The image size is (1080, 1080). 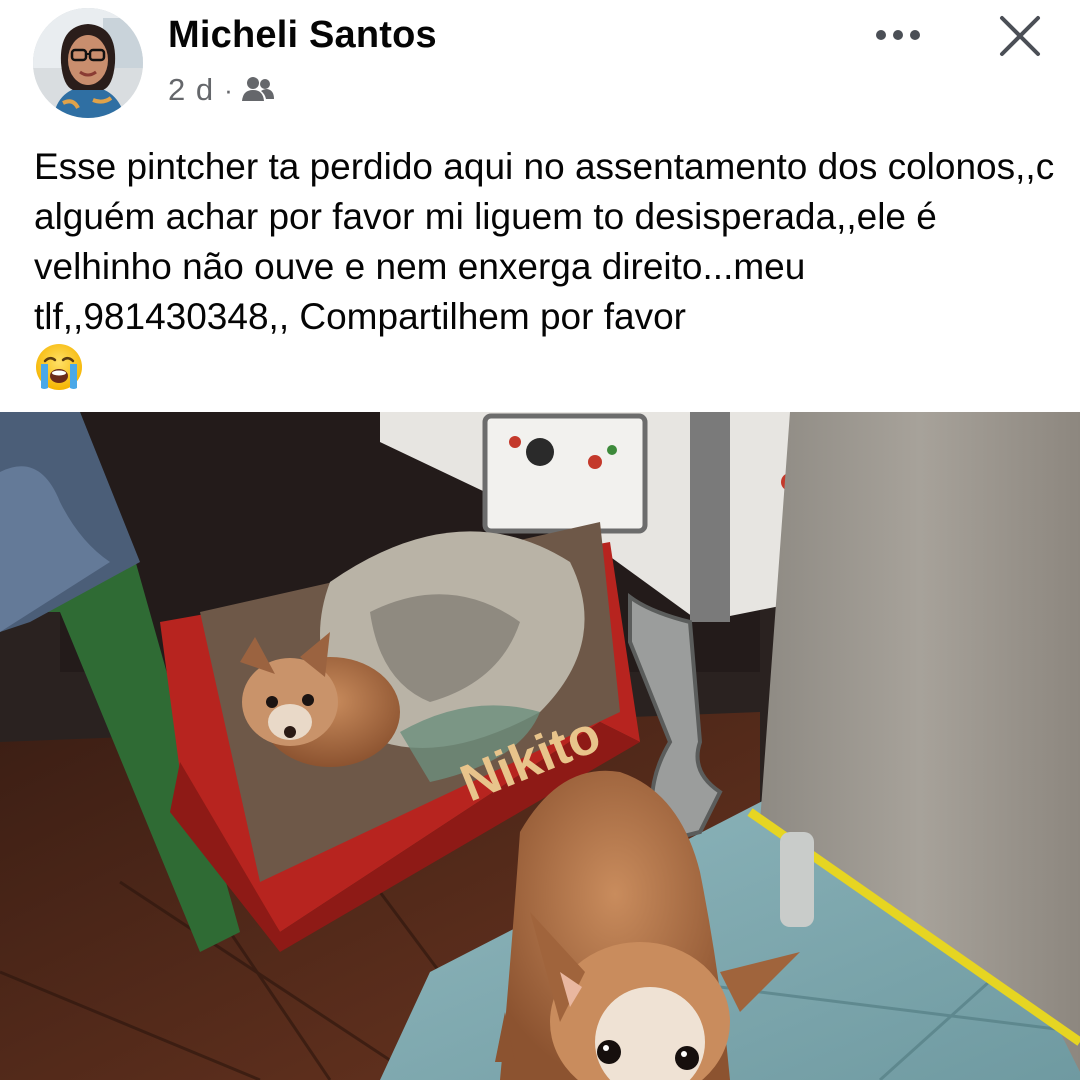 I want to click on more-options-button, so click(x=898, y=35).